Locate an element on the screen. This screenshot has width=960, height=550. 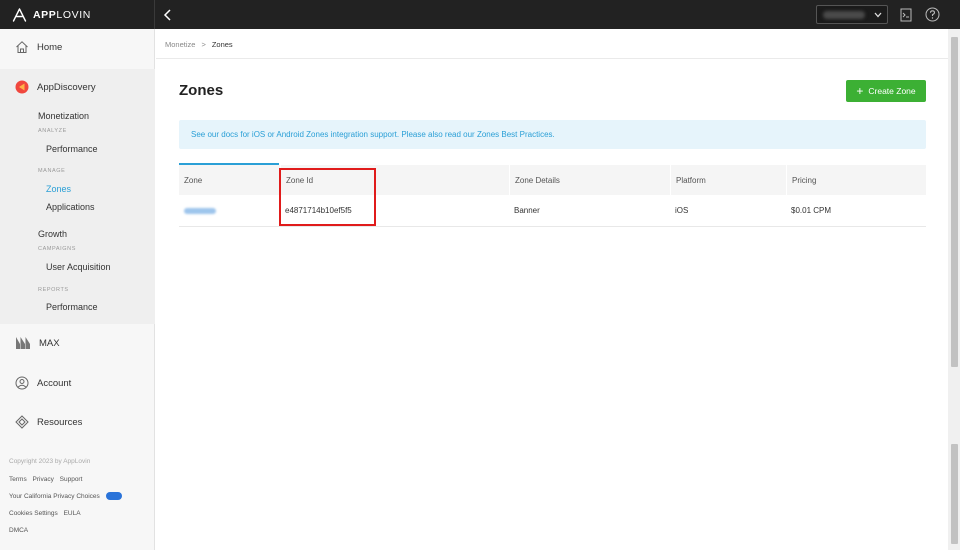
user-icon is located at coordinates (22, 383).